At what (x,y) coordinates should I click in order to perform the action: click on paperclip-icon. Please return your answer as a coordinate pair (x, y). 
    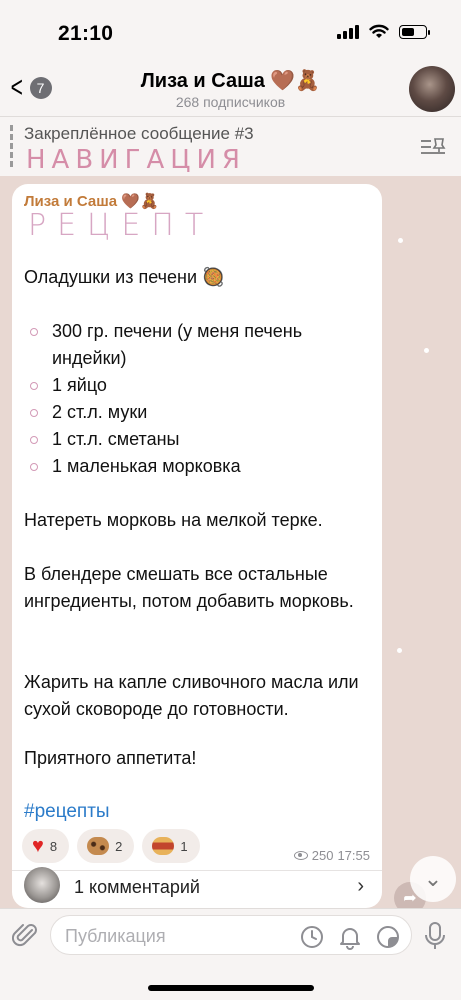
    Looking at the image, I should click on (26, 935).